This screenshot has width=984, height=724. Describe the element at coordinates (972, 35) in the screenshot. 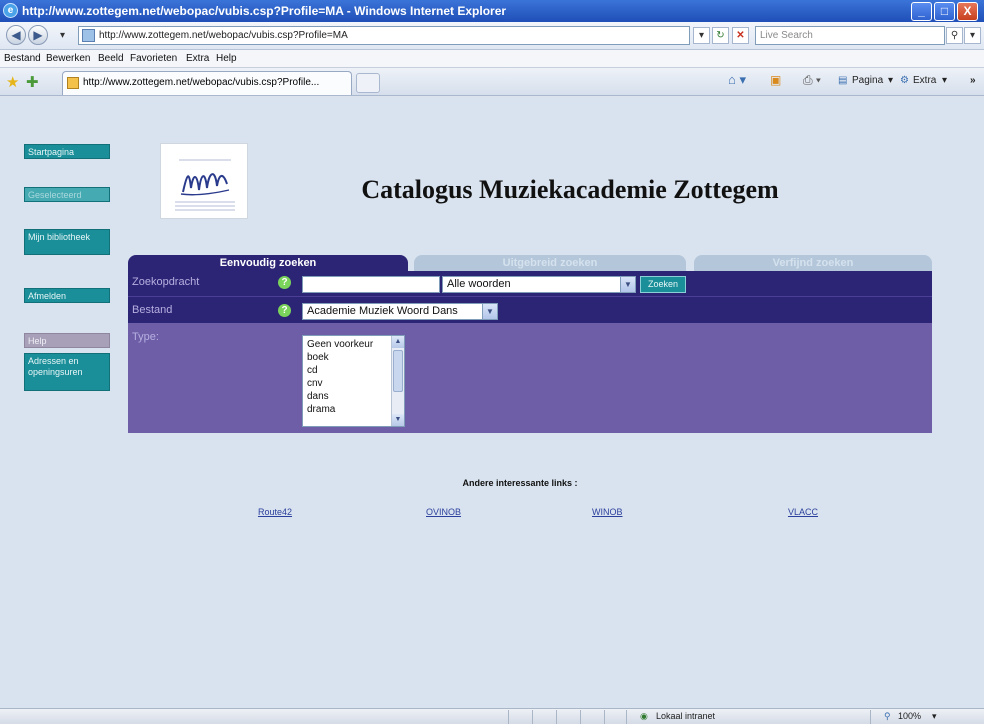

I see `search-options-icon: ▾` at that location.